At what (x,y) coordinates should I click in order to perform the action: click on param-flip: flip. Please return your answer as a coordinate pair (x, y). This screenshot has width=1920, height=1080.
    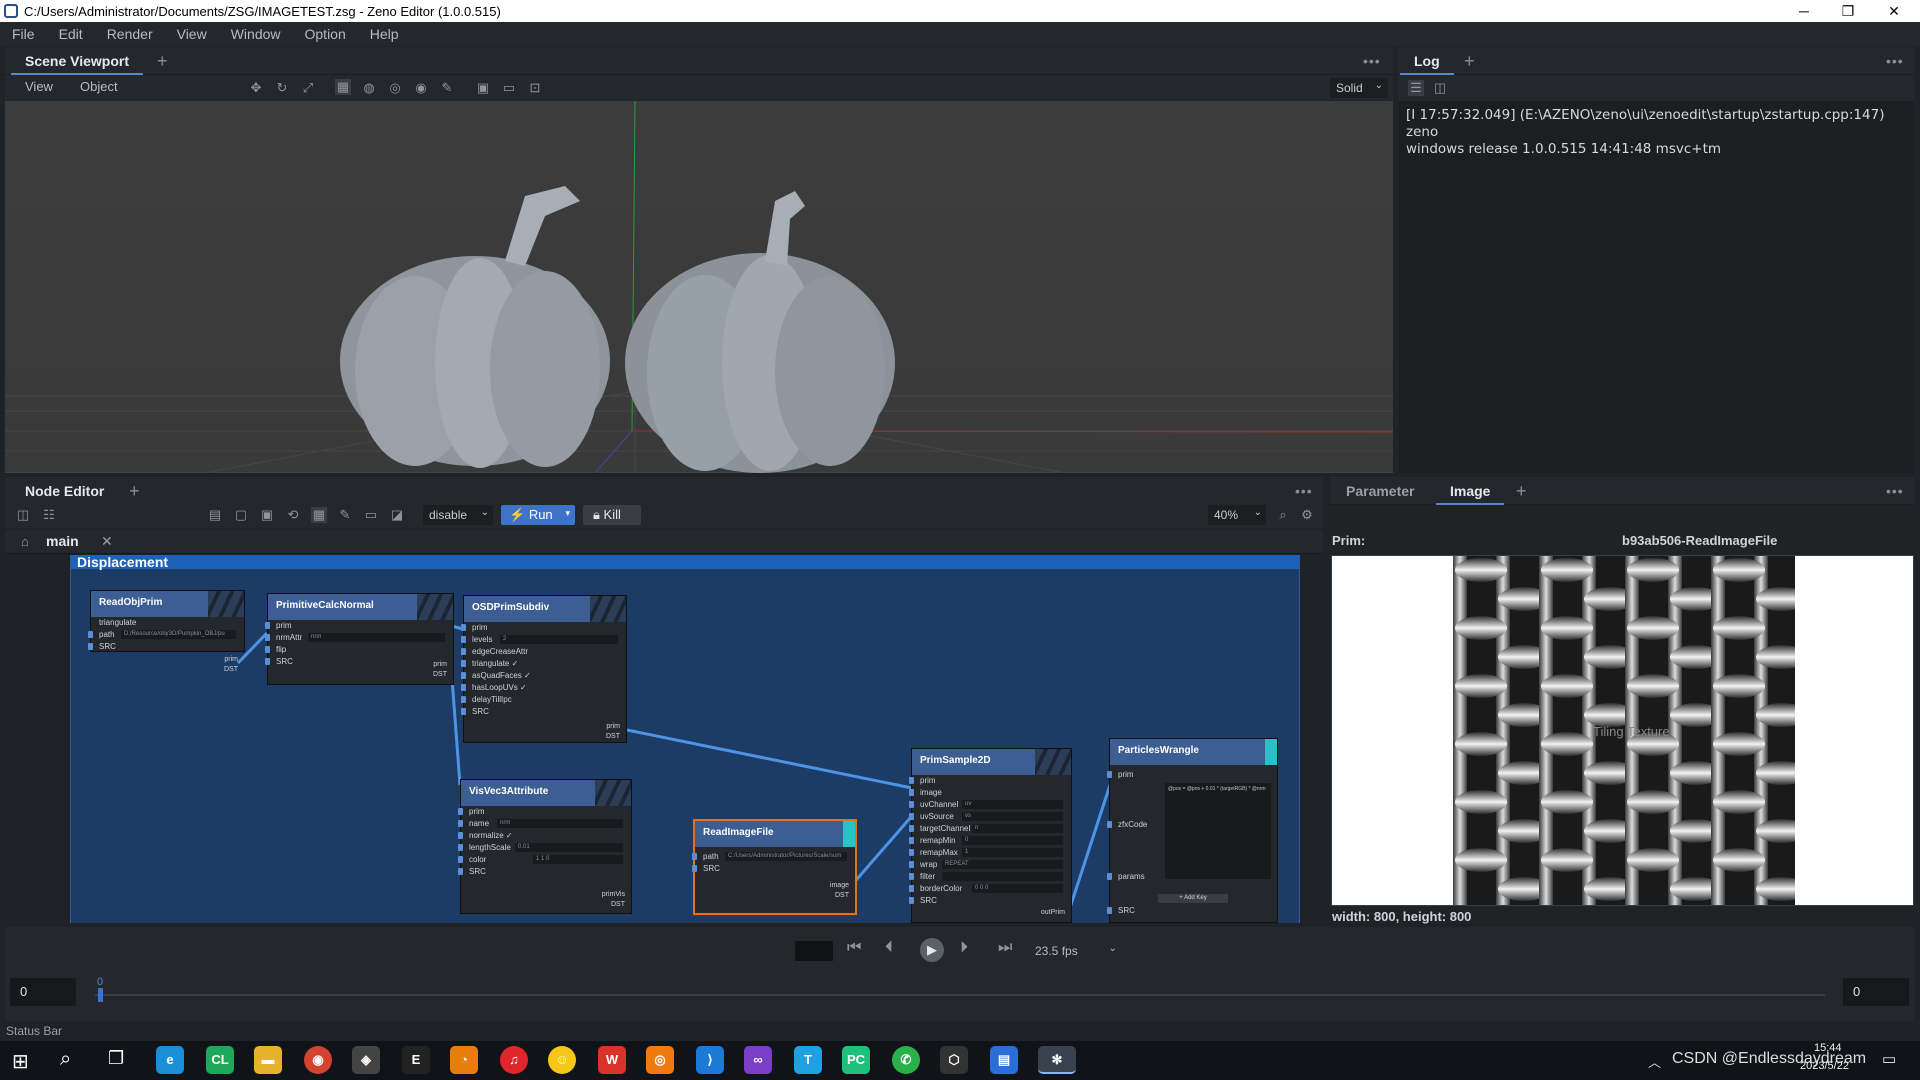
    Looking at the image, I should click on (359, 650).